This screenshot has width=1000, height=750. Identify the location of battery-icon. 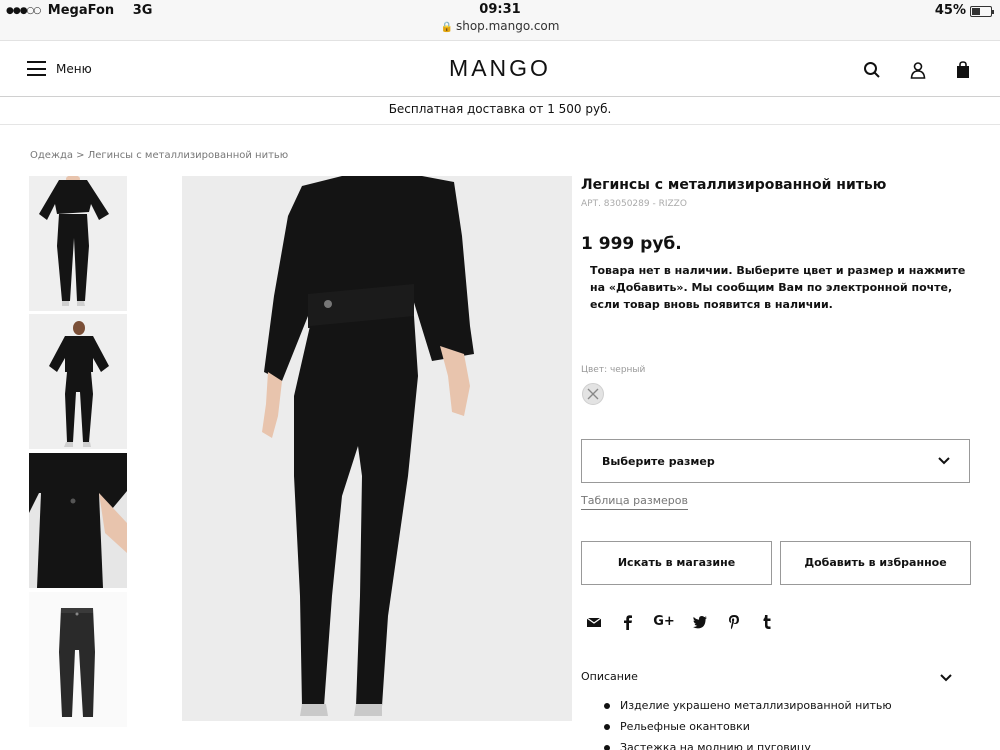
(982, 11).